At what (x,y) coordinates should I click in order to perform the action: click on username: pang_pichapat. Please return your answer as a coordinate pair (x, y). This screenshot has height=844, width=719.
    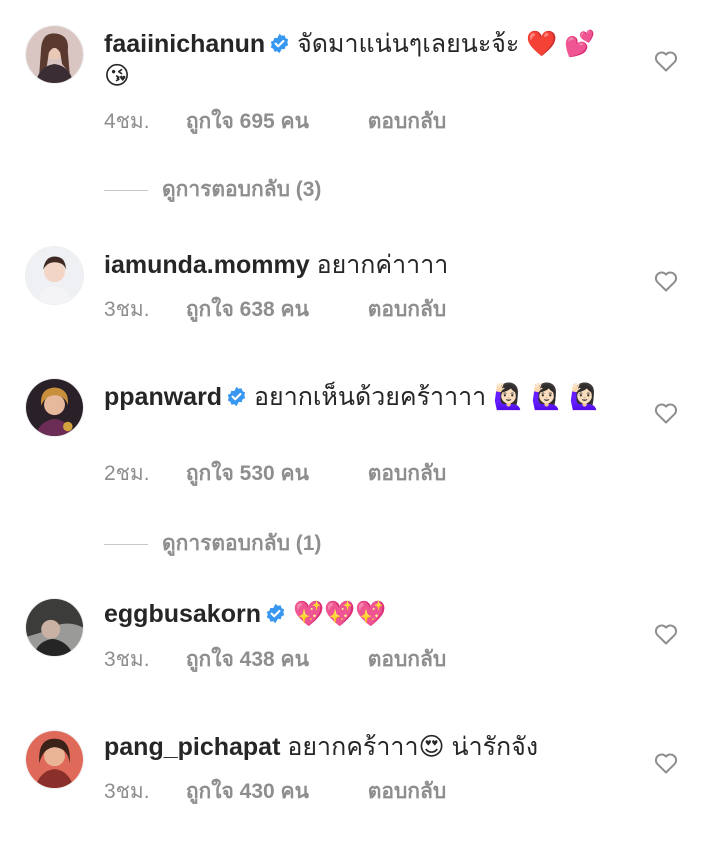
    Looking at the image, I should click on (192, 747).